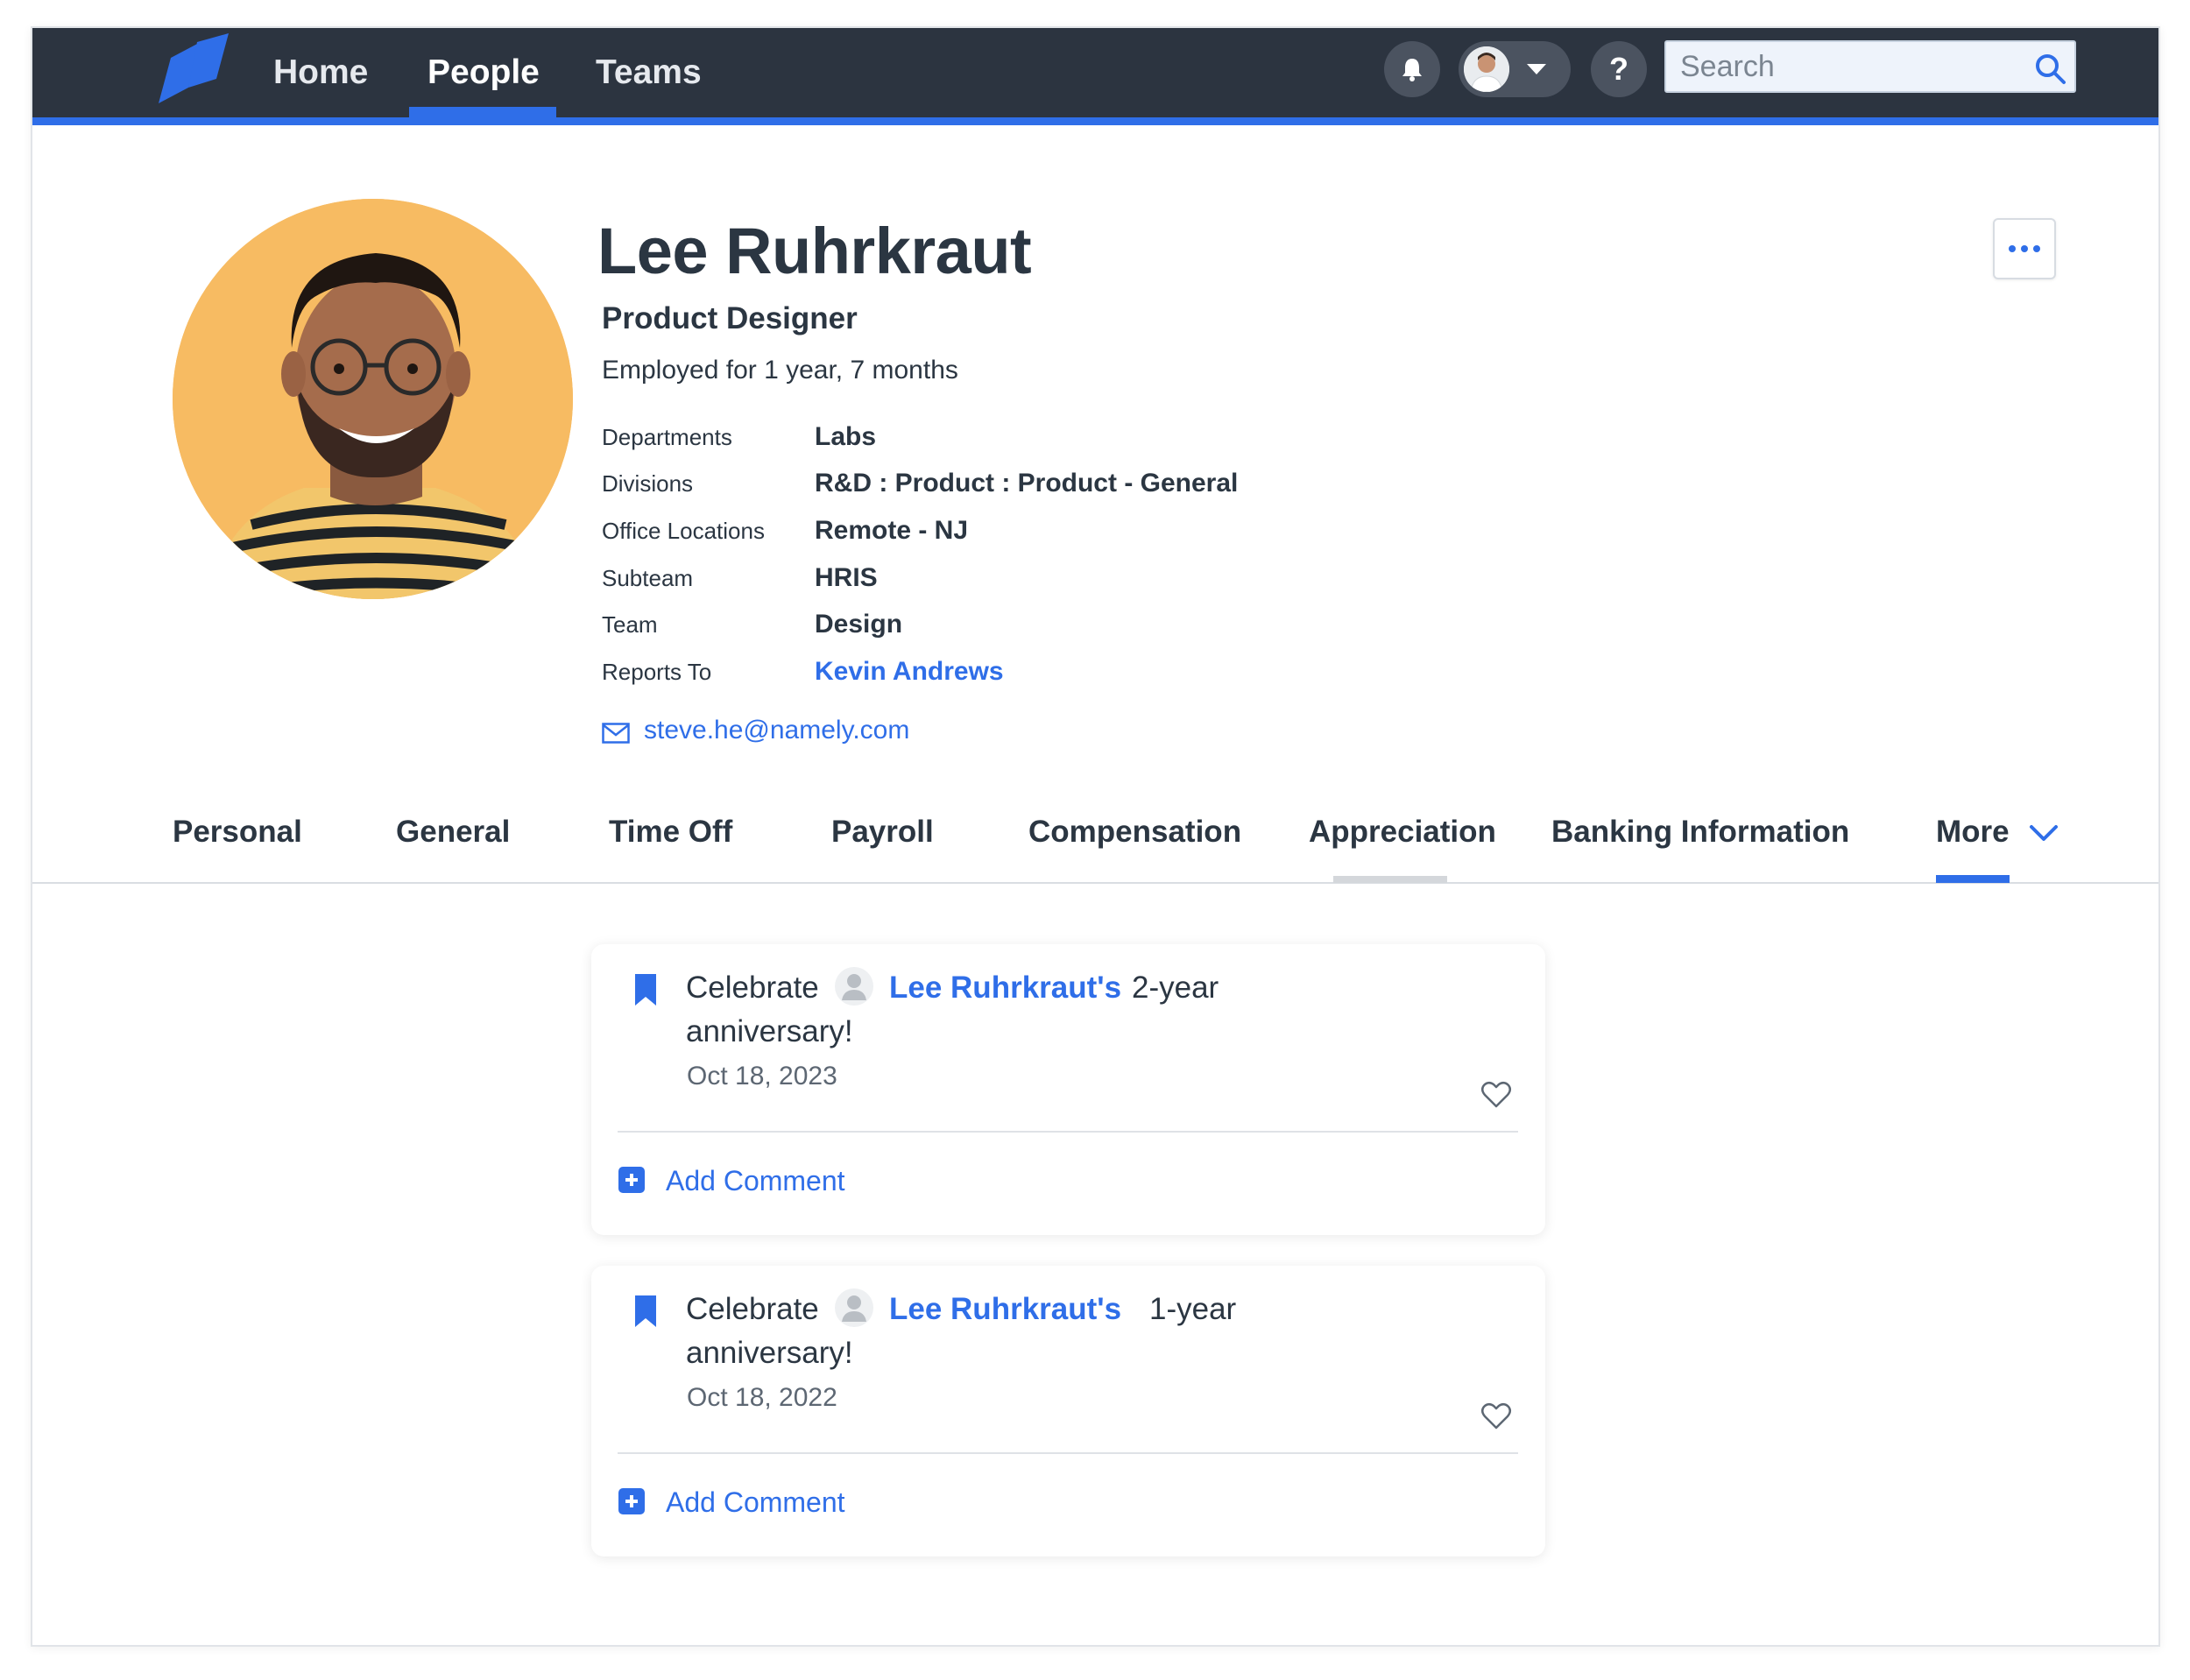 The image size is (2190, 1680). What do you see at coordinates (1134, 832) in the screenshot?
I see `tab-compensation: Compensation` at bounding box center [1134, 832].